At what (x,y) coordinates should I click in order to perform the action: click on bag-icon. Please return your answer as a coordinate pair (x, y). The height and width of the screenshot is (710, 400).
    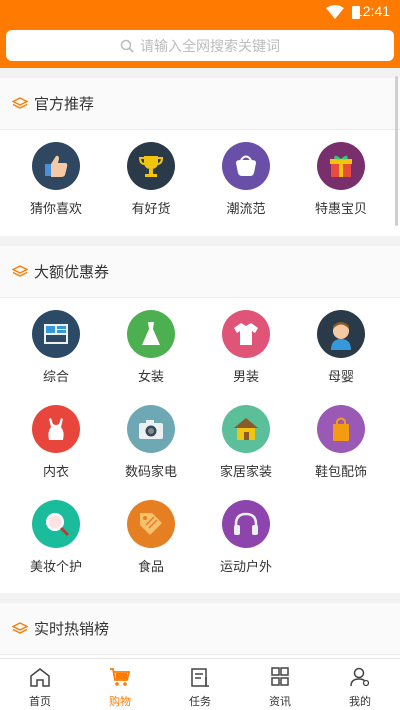
    Looking at the image, I should click on (341, 429).